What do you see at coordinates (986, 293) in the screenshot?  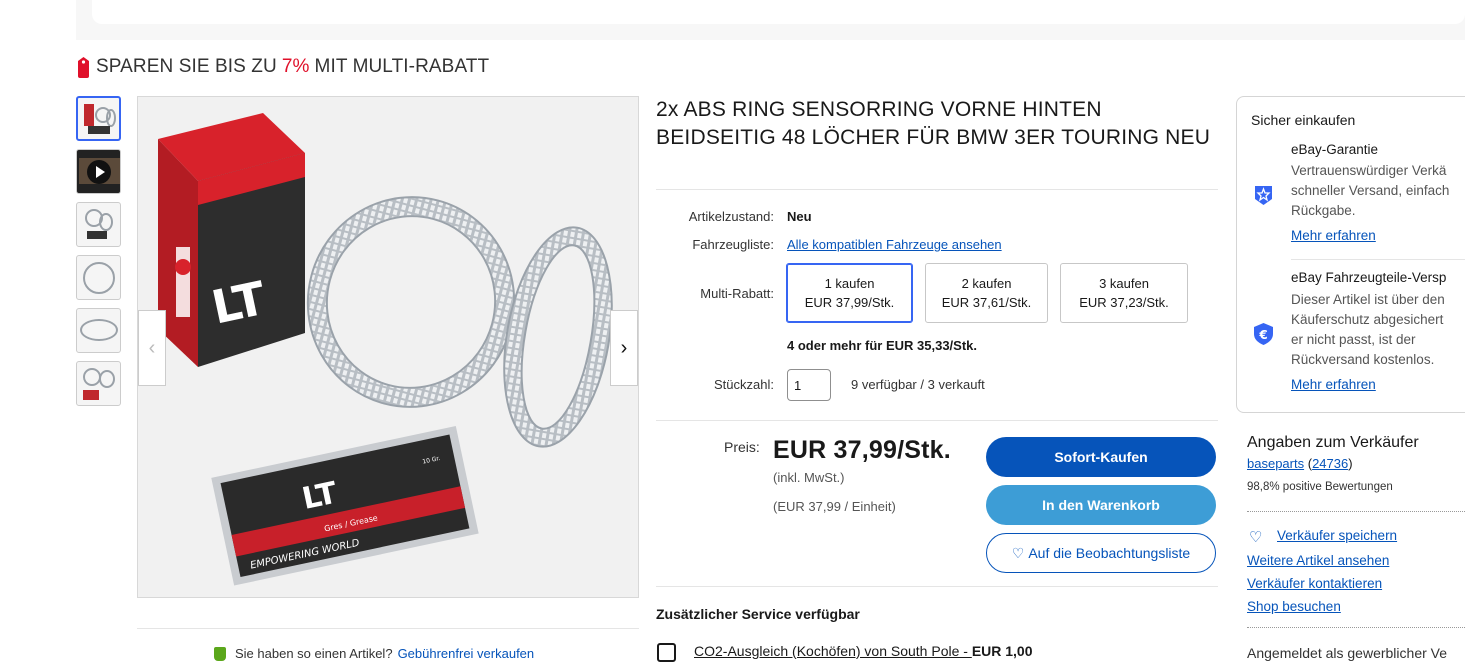 I see `multi-option-2: 2 kaufen EUR 37,61/Stk.` at bounding box center [986, 293].